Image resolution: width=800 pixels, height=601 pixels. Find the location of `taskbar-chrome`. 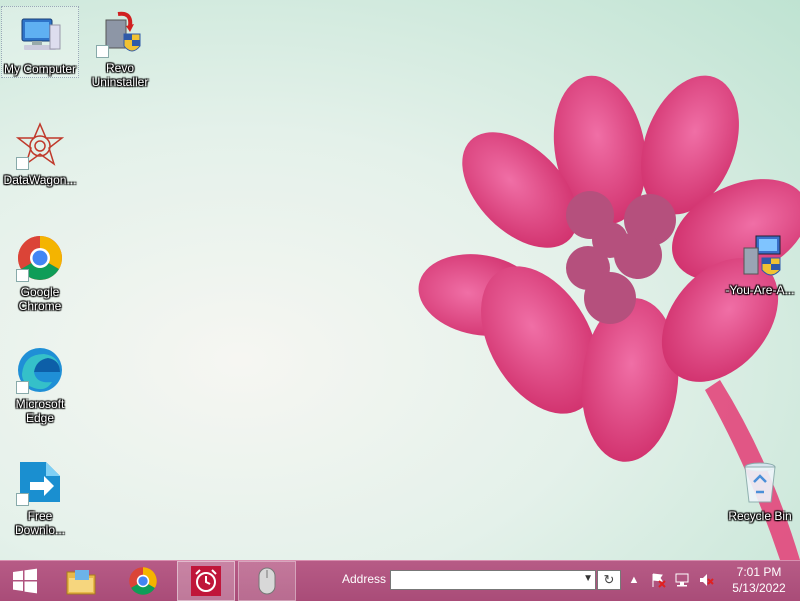

taskbar-chrome is located at coordinates (143, 581).